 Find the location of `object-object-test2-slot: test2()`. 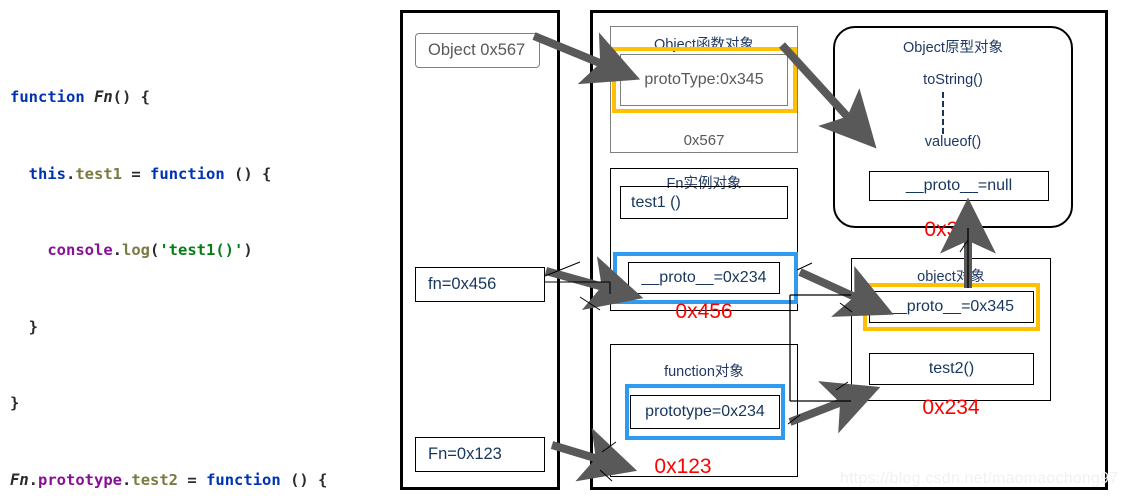

object-object-test2-slot: test2() is located at coordinates (951, 369).